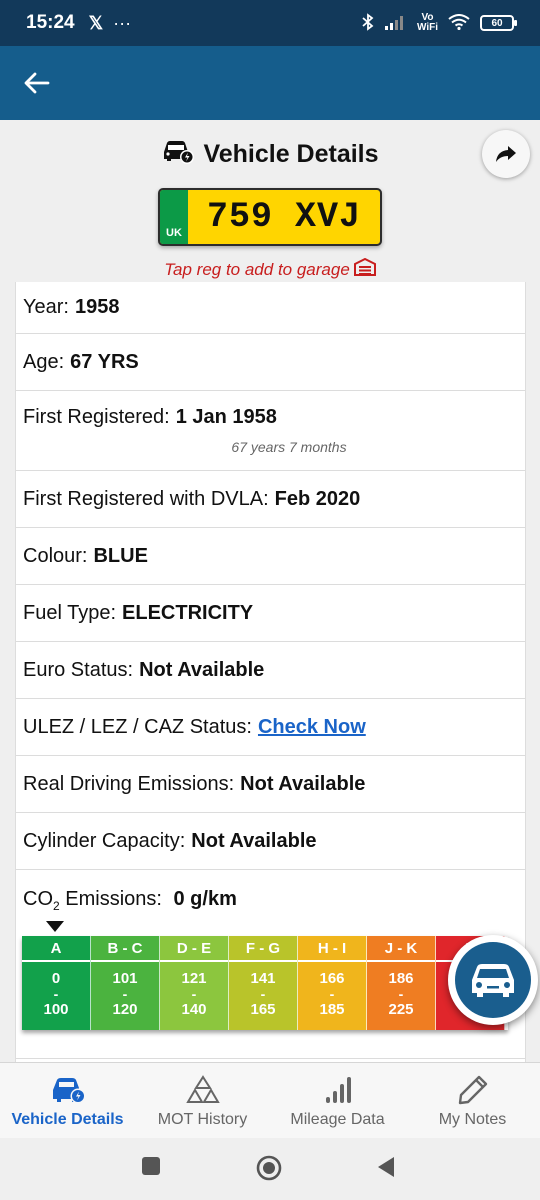 This screenshot has height=1200, width=540. What do you see at coordinates (270, 1058) in the screenshot?
I see `divider` at bounding box center [270, 1058].